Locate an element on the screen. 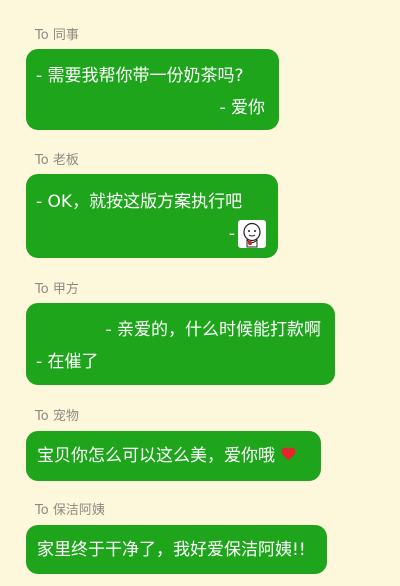  message-line: - OK，就按这版方案执行吧 is located at coordinates (139, 202).